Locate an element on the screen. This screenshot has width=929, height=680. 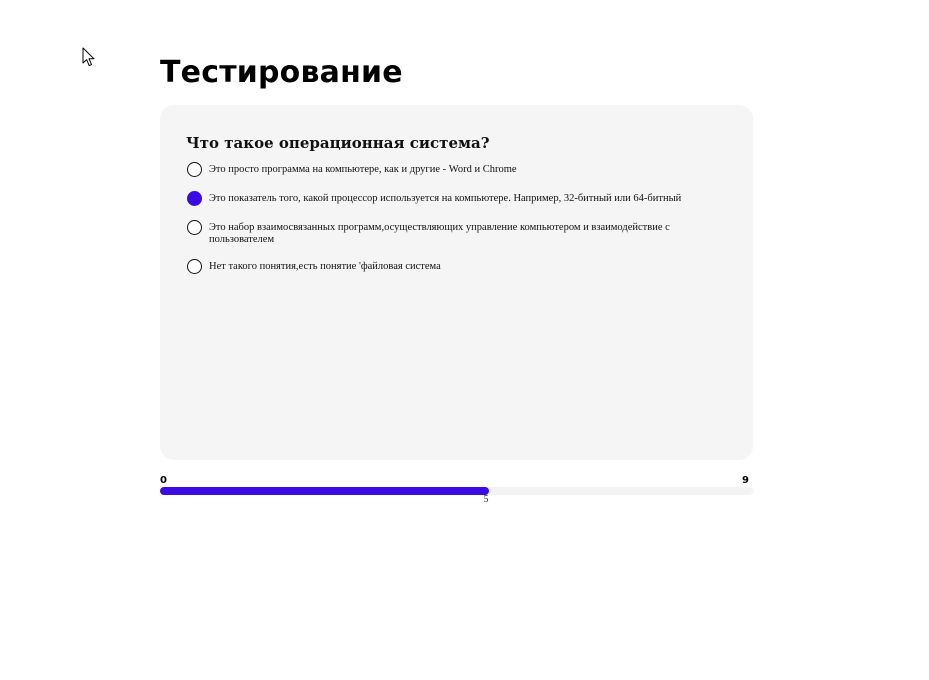
mouse-pointer-icon is located at coordinates (88, 57).